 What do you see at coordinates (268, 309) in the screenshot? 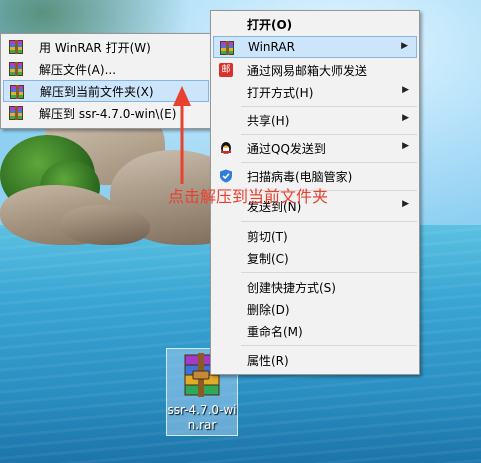
I see `menu-item-label: 删除(D)` at bounding box center [268, 309].